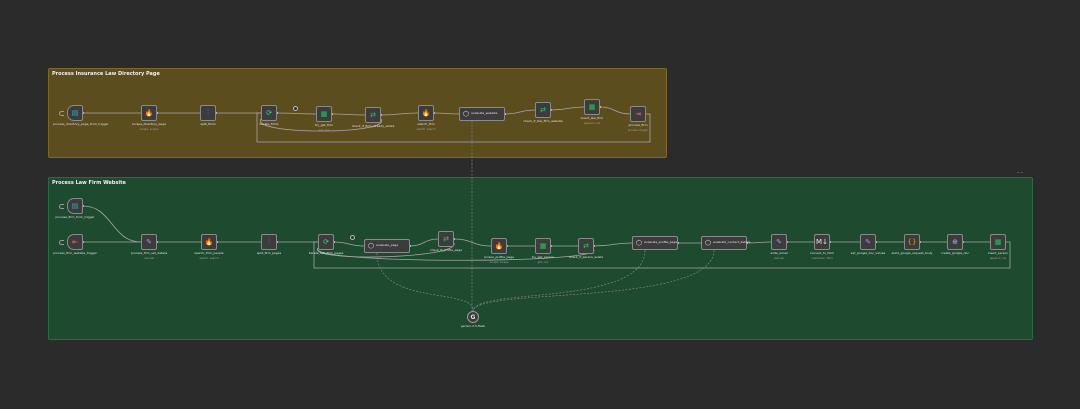  I want to click on node-label: process_firm, so click(638, 125).